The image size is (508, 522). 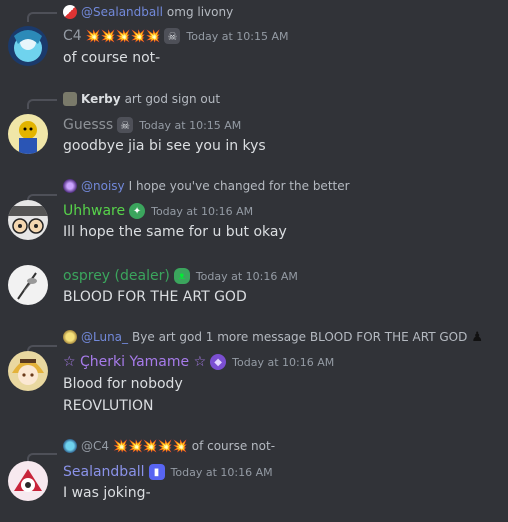 What do you see at coordinates (104, 472) in the screenshot?
I see `author-name: Sealandball` at bounding box center [104, 472].